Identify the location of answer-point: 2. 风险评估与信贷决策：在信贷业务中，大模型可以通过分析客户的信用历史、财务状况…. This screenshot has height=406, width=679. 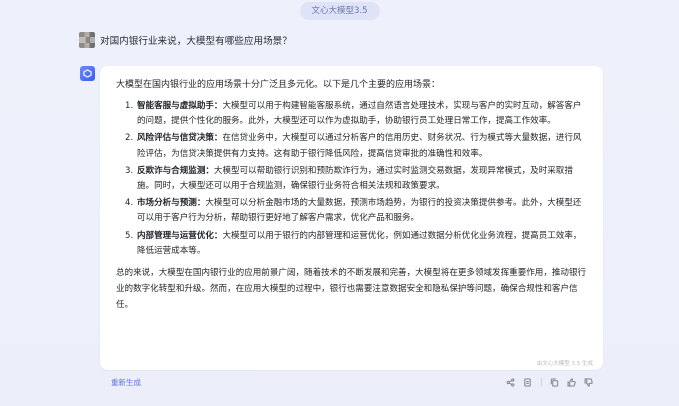
(356, 146).